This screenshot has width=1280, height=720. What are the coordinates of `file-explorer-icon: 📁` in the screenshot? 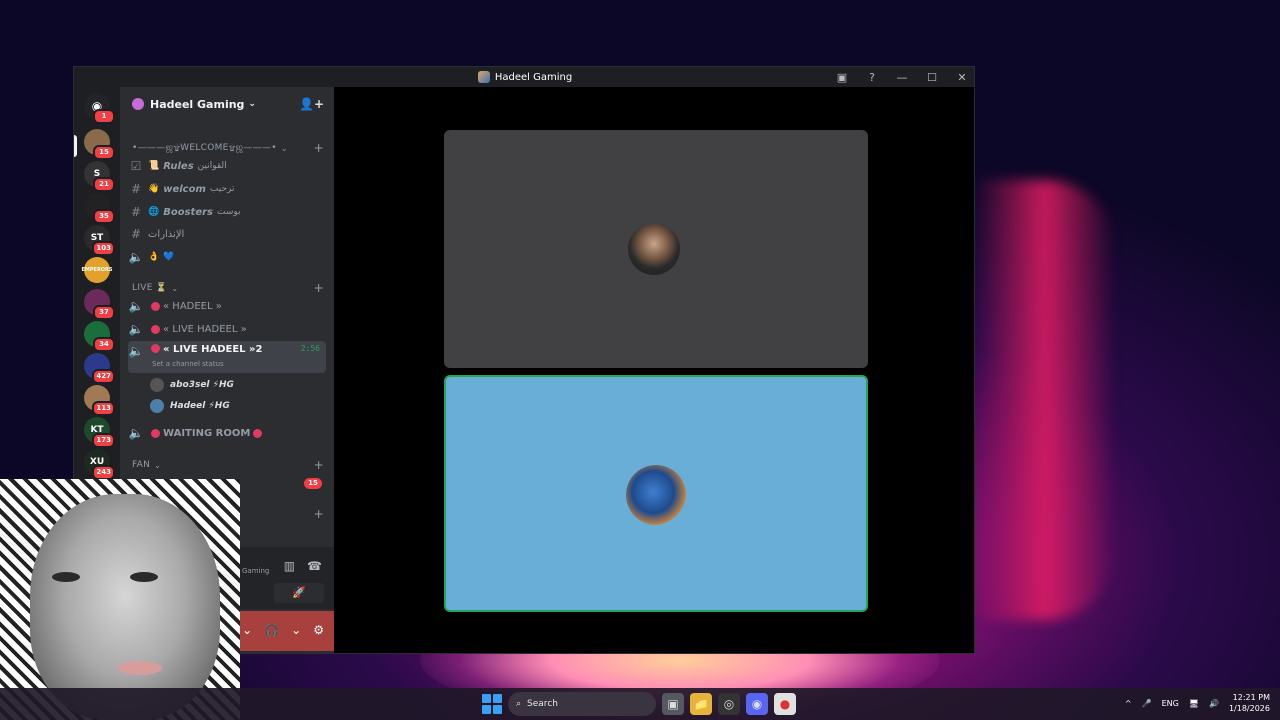 It's located at (701, 704).